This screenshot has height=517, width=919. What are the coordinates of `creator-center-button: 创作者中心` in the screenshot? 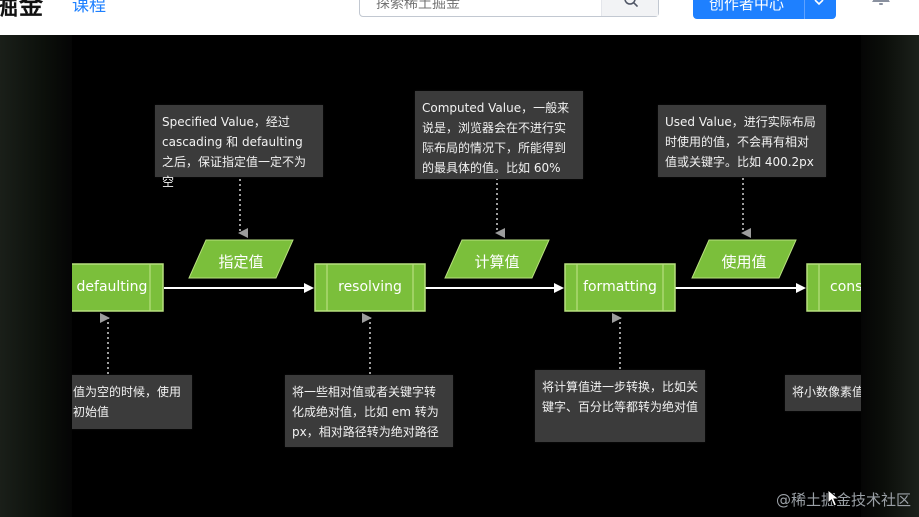 It's located at (764, 9).